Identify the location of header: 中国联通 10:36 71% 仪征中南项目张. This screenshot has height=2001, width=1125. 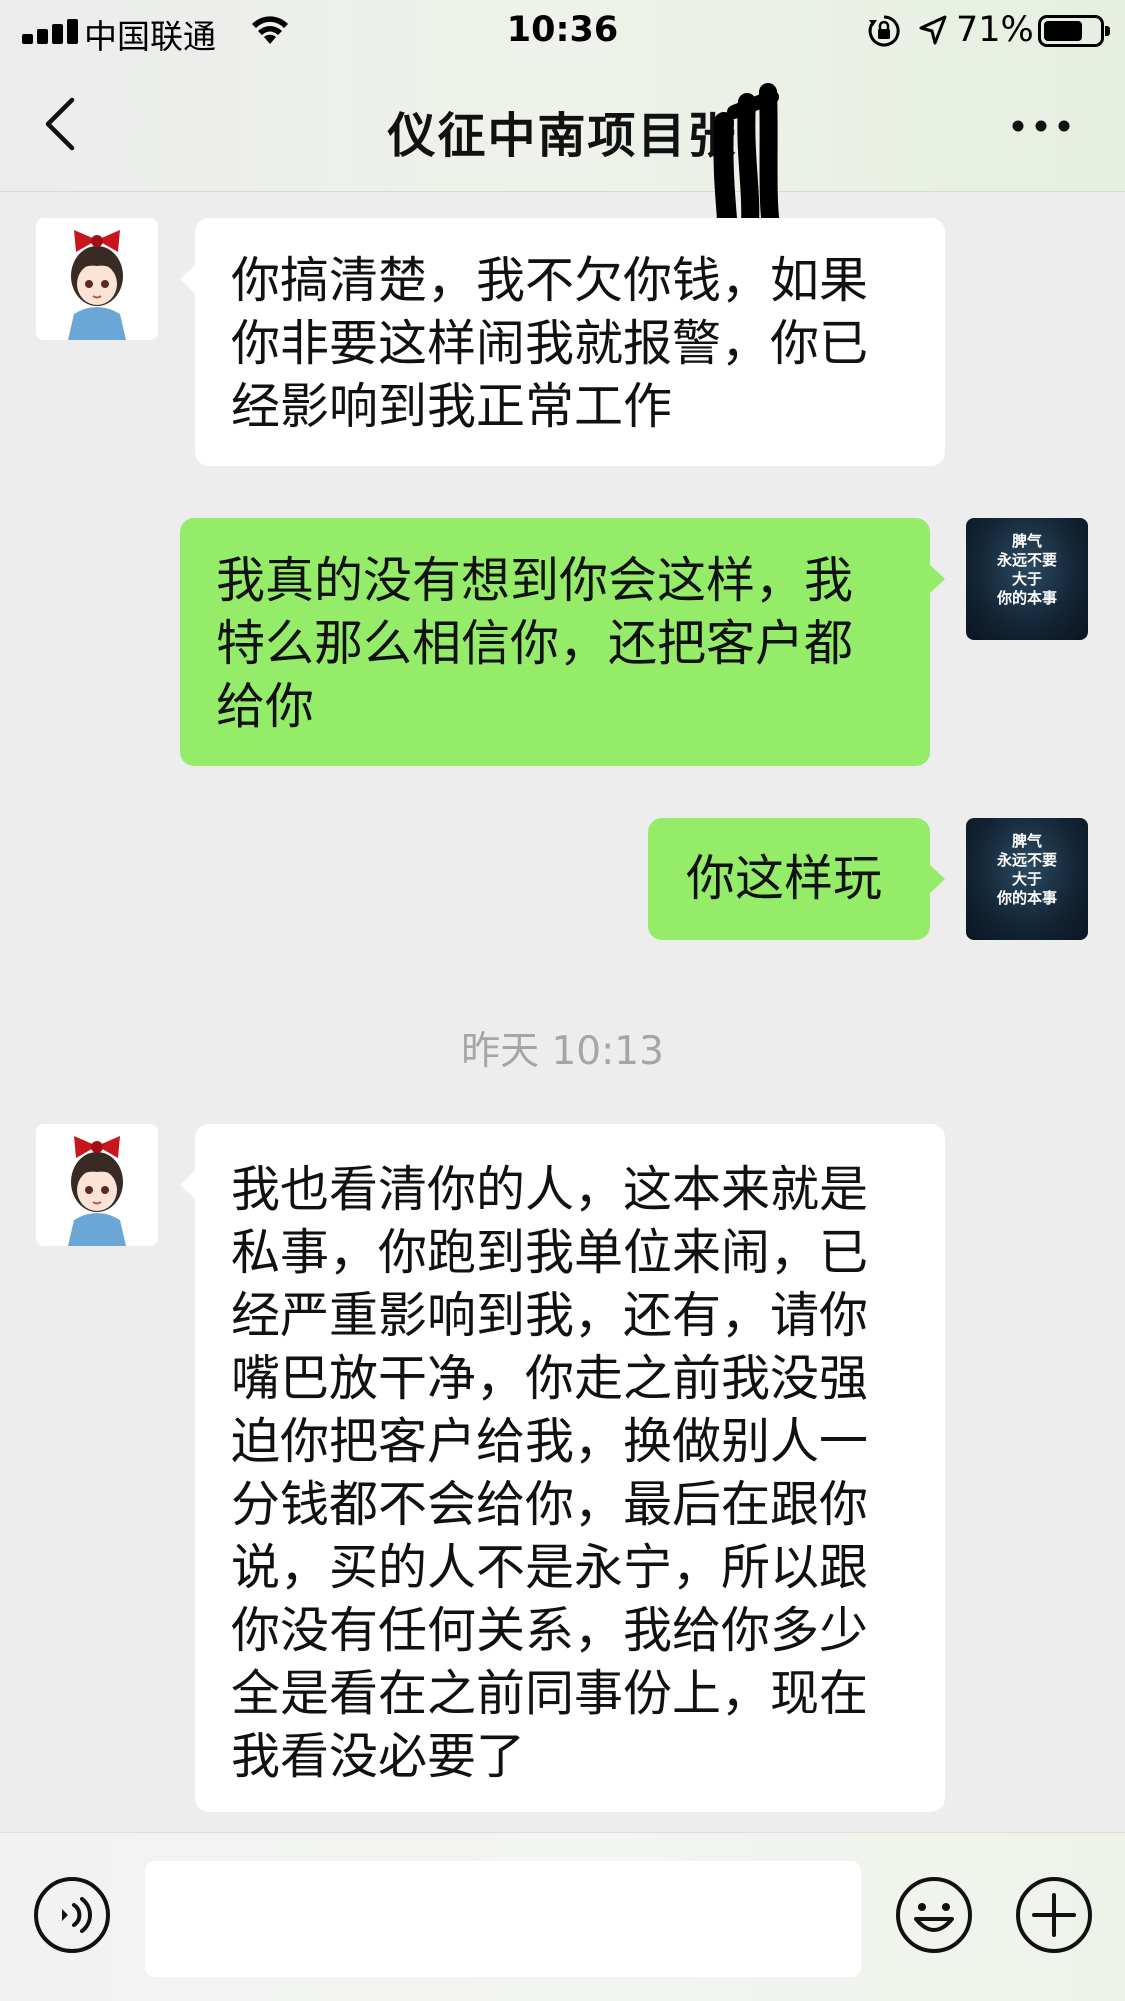
(562, 121).